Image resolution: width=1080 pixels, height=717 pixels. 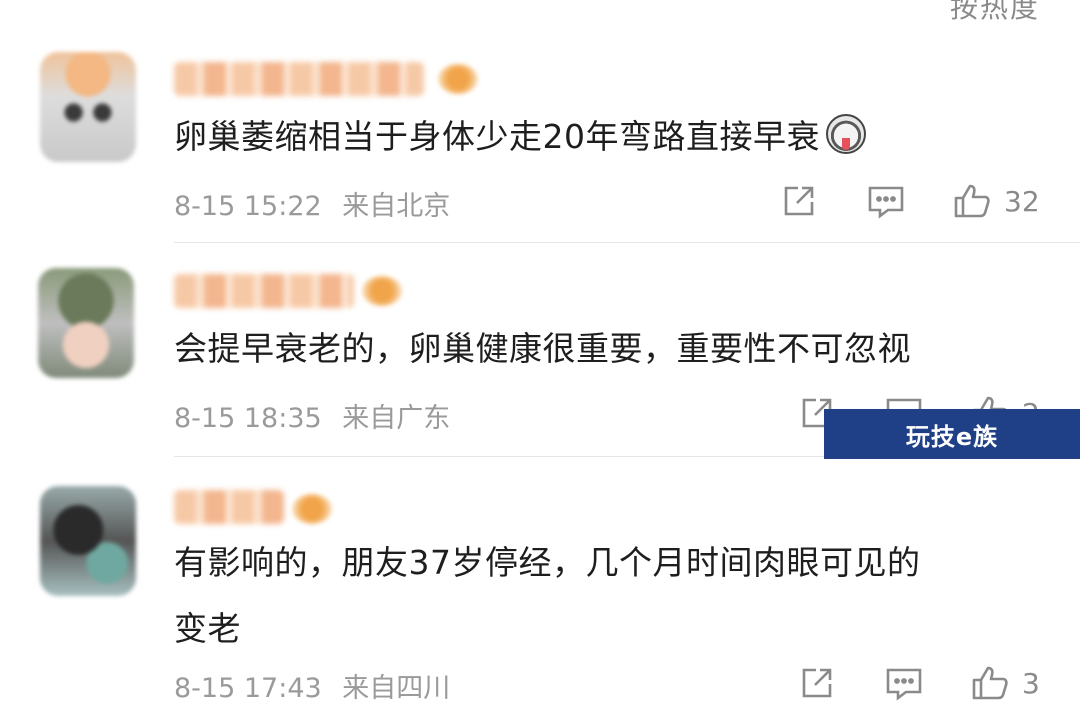 What do you see at coordinates (396, 418) in the screenshot?
I see `comment-location: 来自广东` at bounding box center [396, 418].